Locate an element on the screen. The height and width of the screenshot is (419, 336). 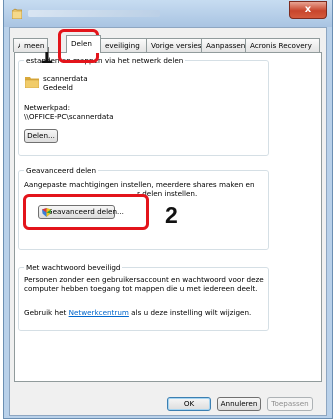
network-center-suffix: als u deze instelling wilt wijzigen. is located at coordinates (190, 312).